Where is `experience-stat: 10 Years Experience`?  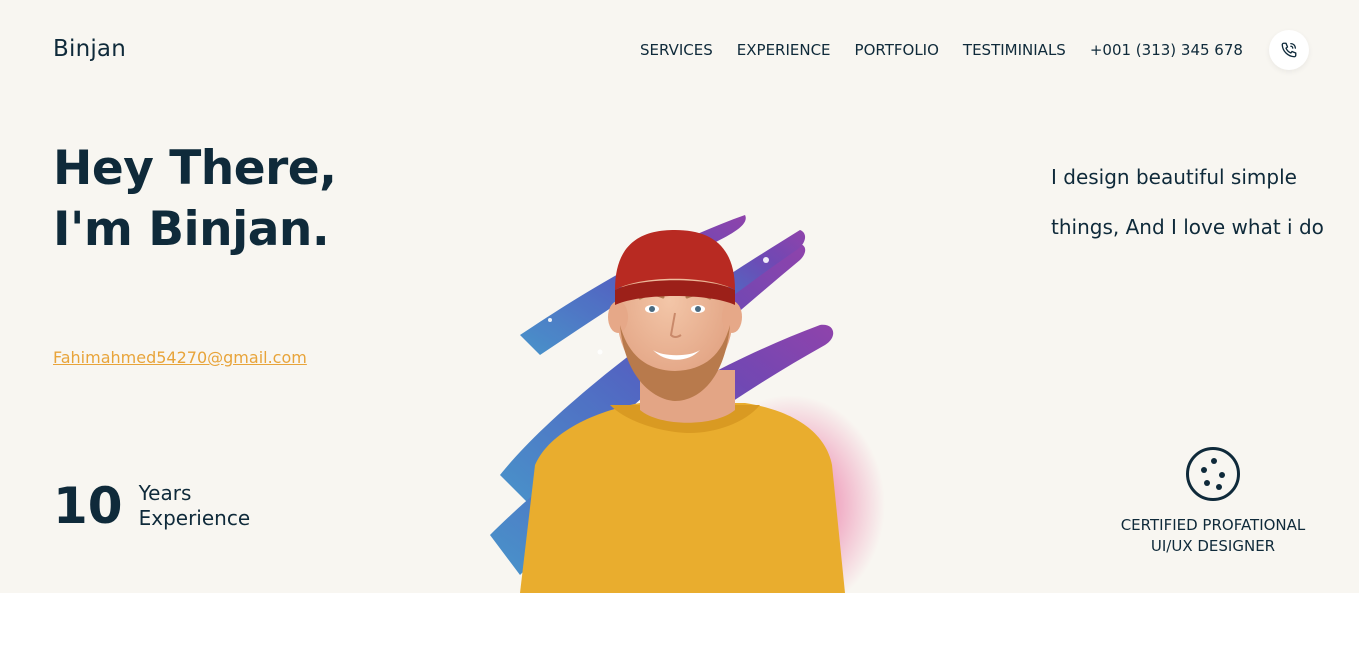 experience-stat: 10 Years Experience is located at coordinates (151, 506).